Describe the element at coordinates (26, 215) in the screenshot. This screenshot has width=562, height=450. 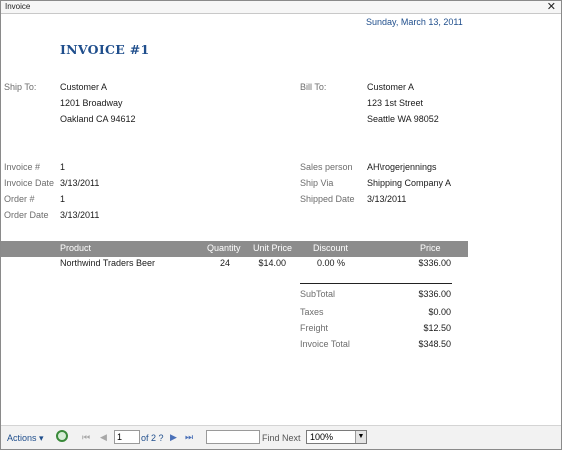
I see `order-date-label: Order Date` at that location.